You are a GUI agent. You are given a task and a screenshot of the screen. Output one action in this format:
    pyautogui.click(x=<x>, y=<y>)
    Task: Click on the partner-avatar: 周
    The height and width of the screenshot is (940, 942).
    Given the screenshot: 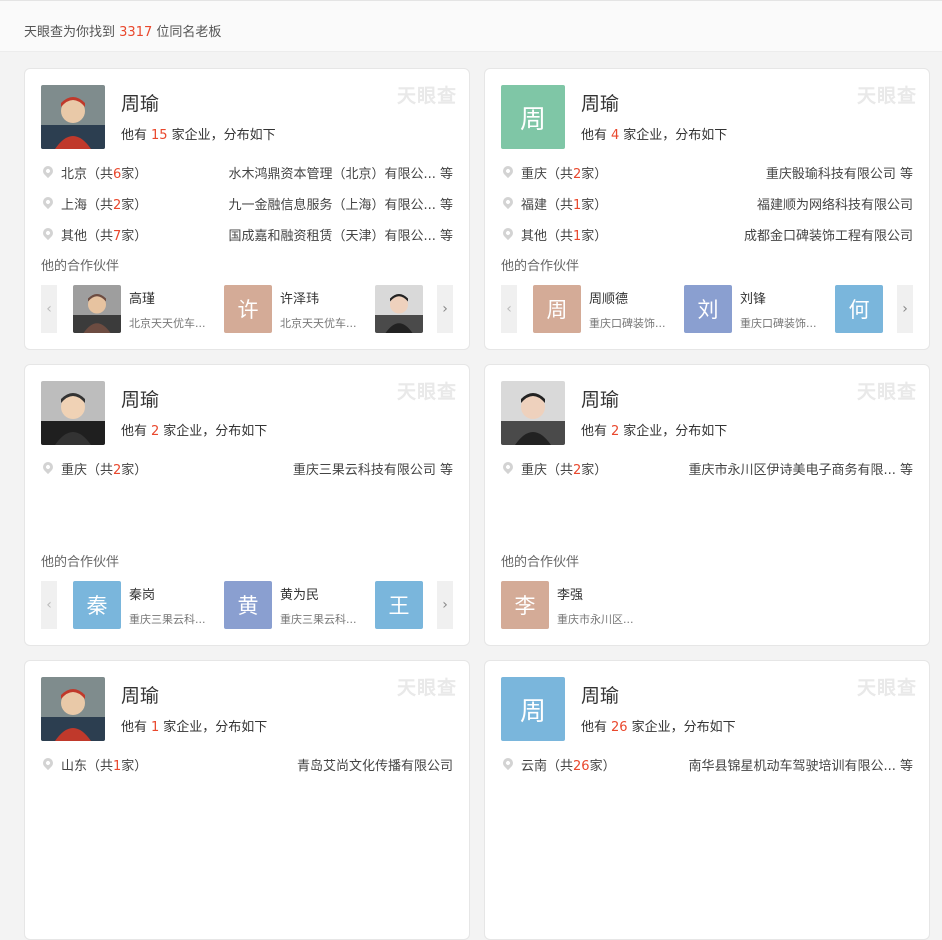 What is the action you would take?
    pyautogui.click(x=557, y=309)
    